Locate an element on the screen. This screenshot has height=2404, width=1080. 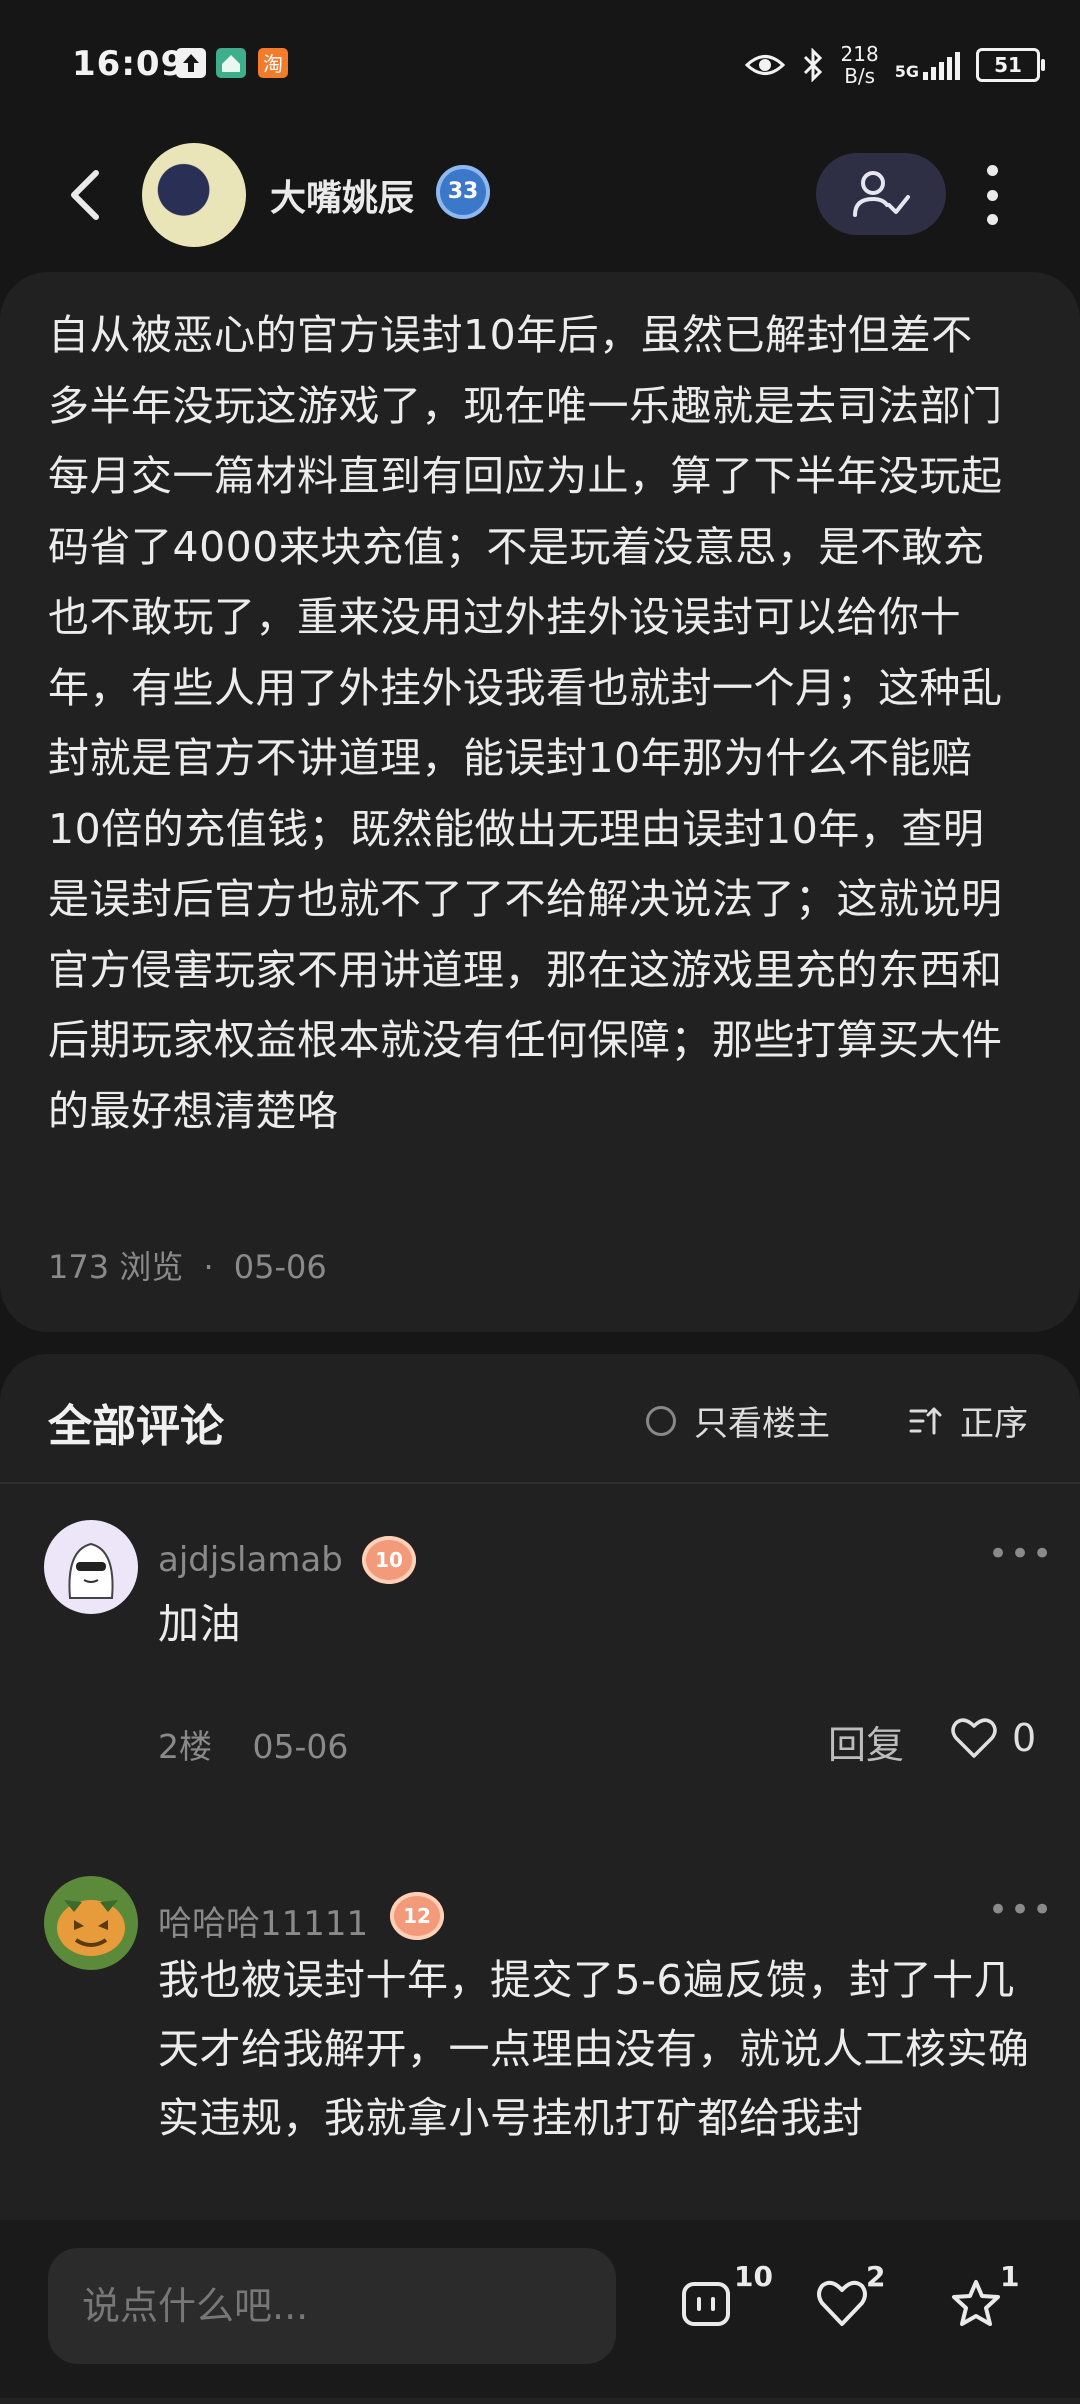
upload-notification-icon is located at coordinates (191, 63).